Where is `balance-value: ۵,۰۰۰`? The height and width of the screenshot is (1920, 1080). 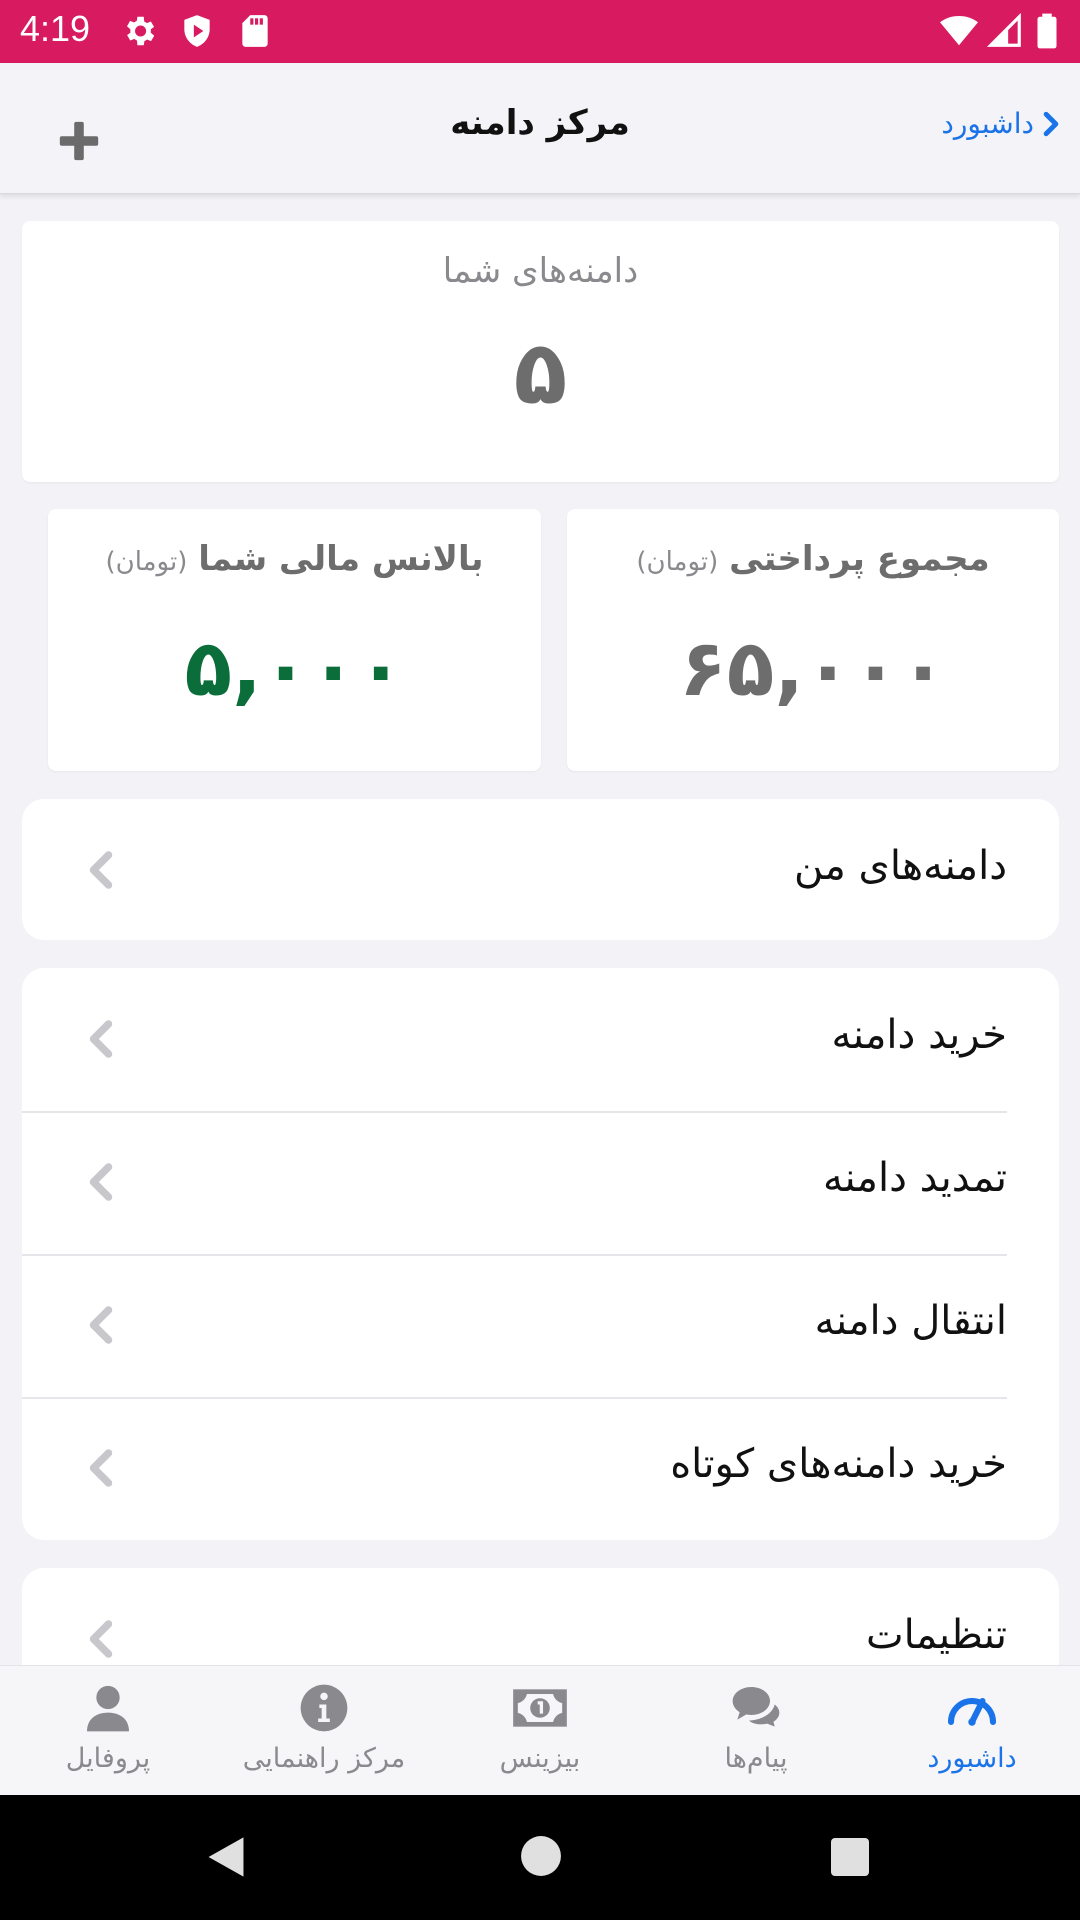
balance-value: ۵,۰۰۰ is located at coordinates (294, 669).